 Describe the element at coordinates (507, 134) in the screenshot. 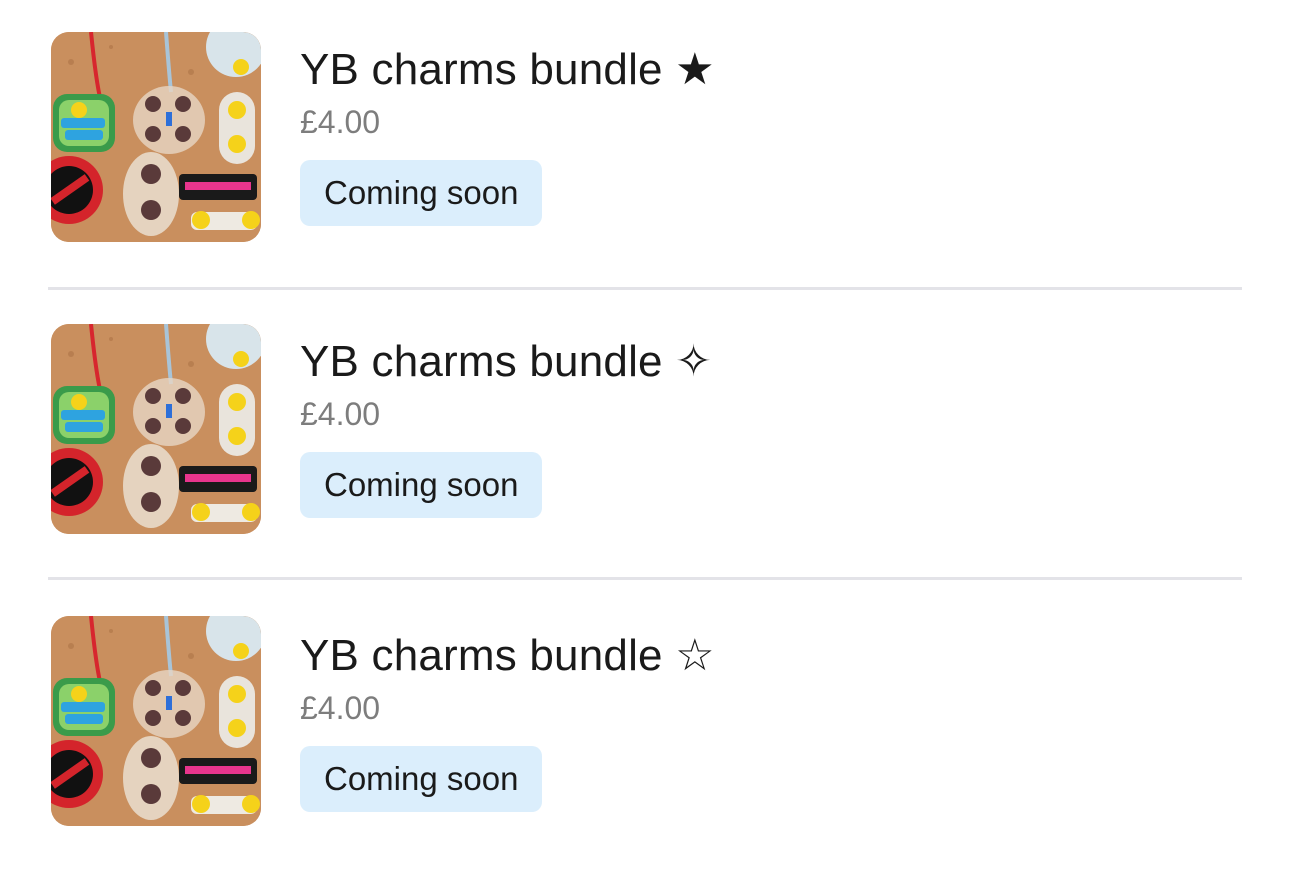

I see `product-info: YB charms bundle ★ £4.00 Coming soon` at that location.